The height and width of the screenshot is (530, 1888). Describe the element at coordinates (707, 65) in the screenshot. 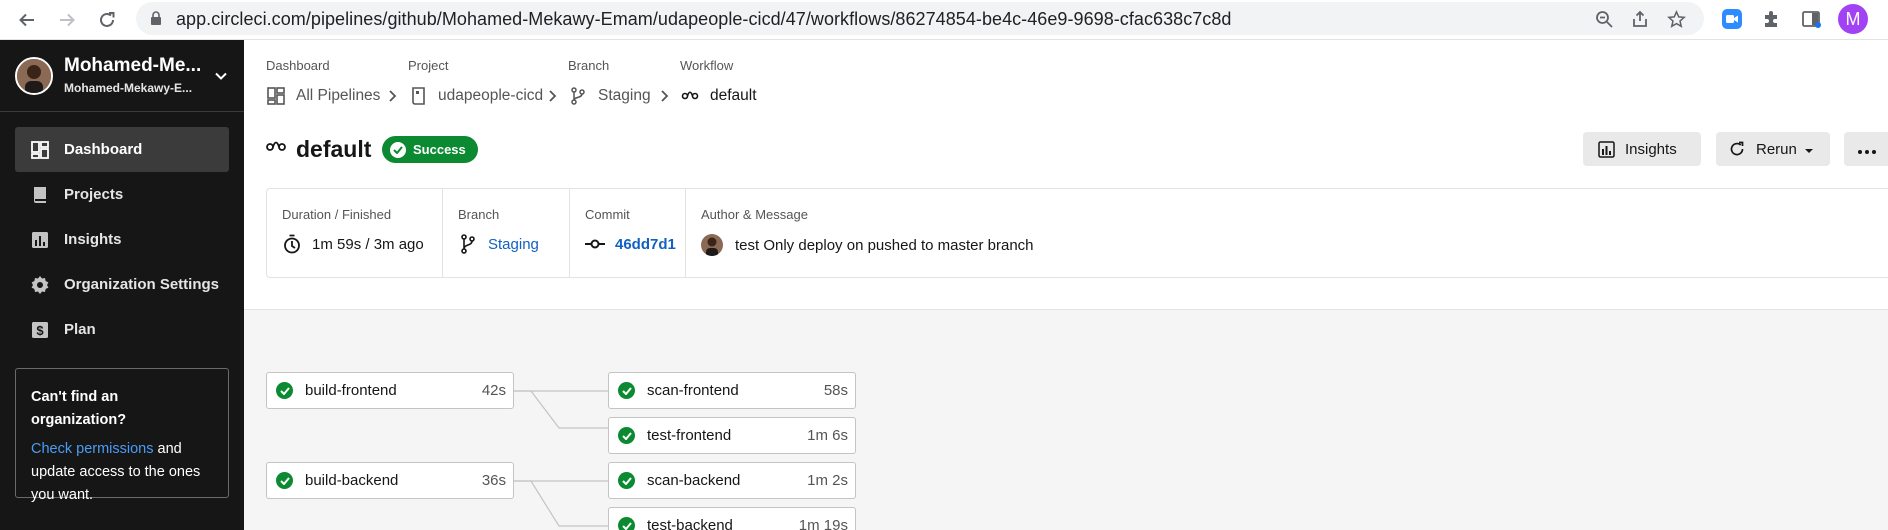

I see `breadcrumb-label: Workflow` at that location.